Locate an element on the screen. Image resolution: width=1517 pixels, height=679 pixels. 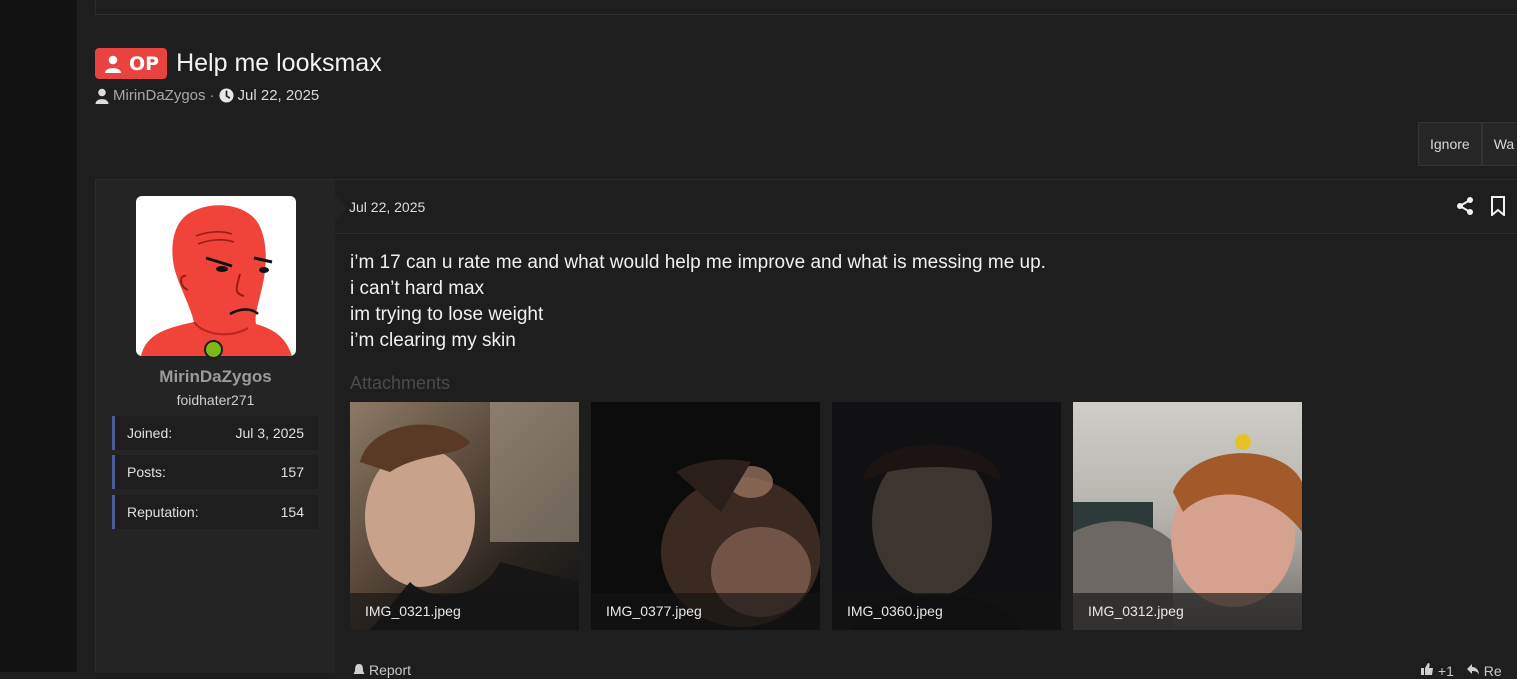
reply-icon is located at coordinates (1472, 669).